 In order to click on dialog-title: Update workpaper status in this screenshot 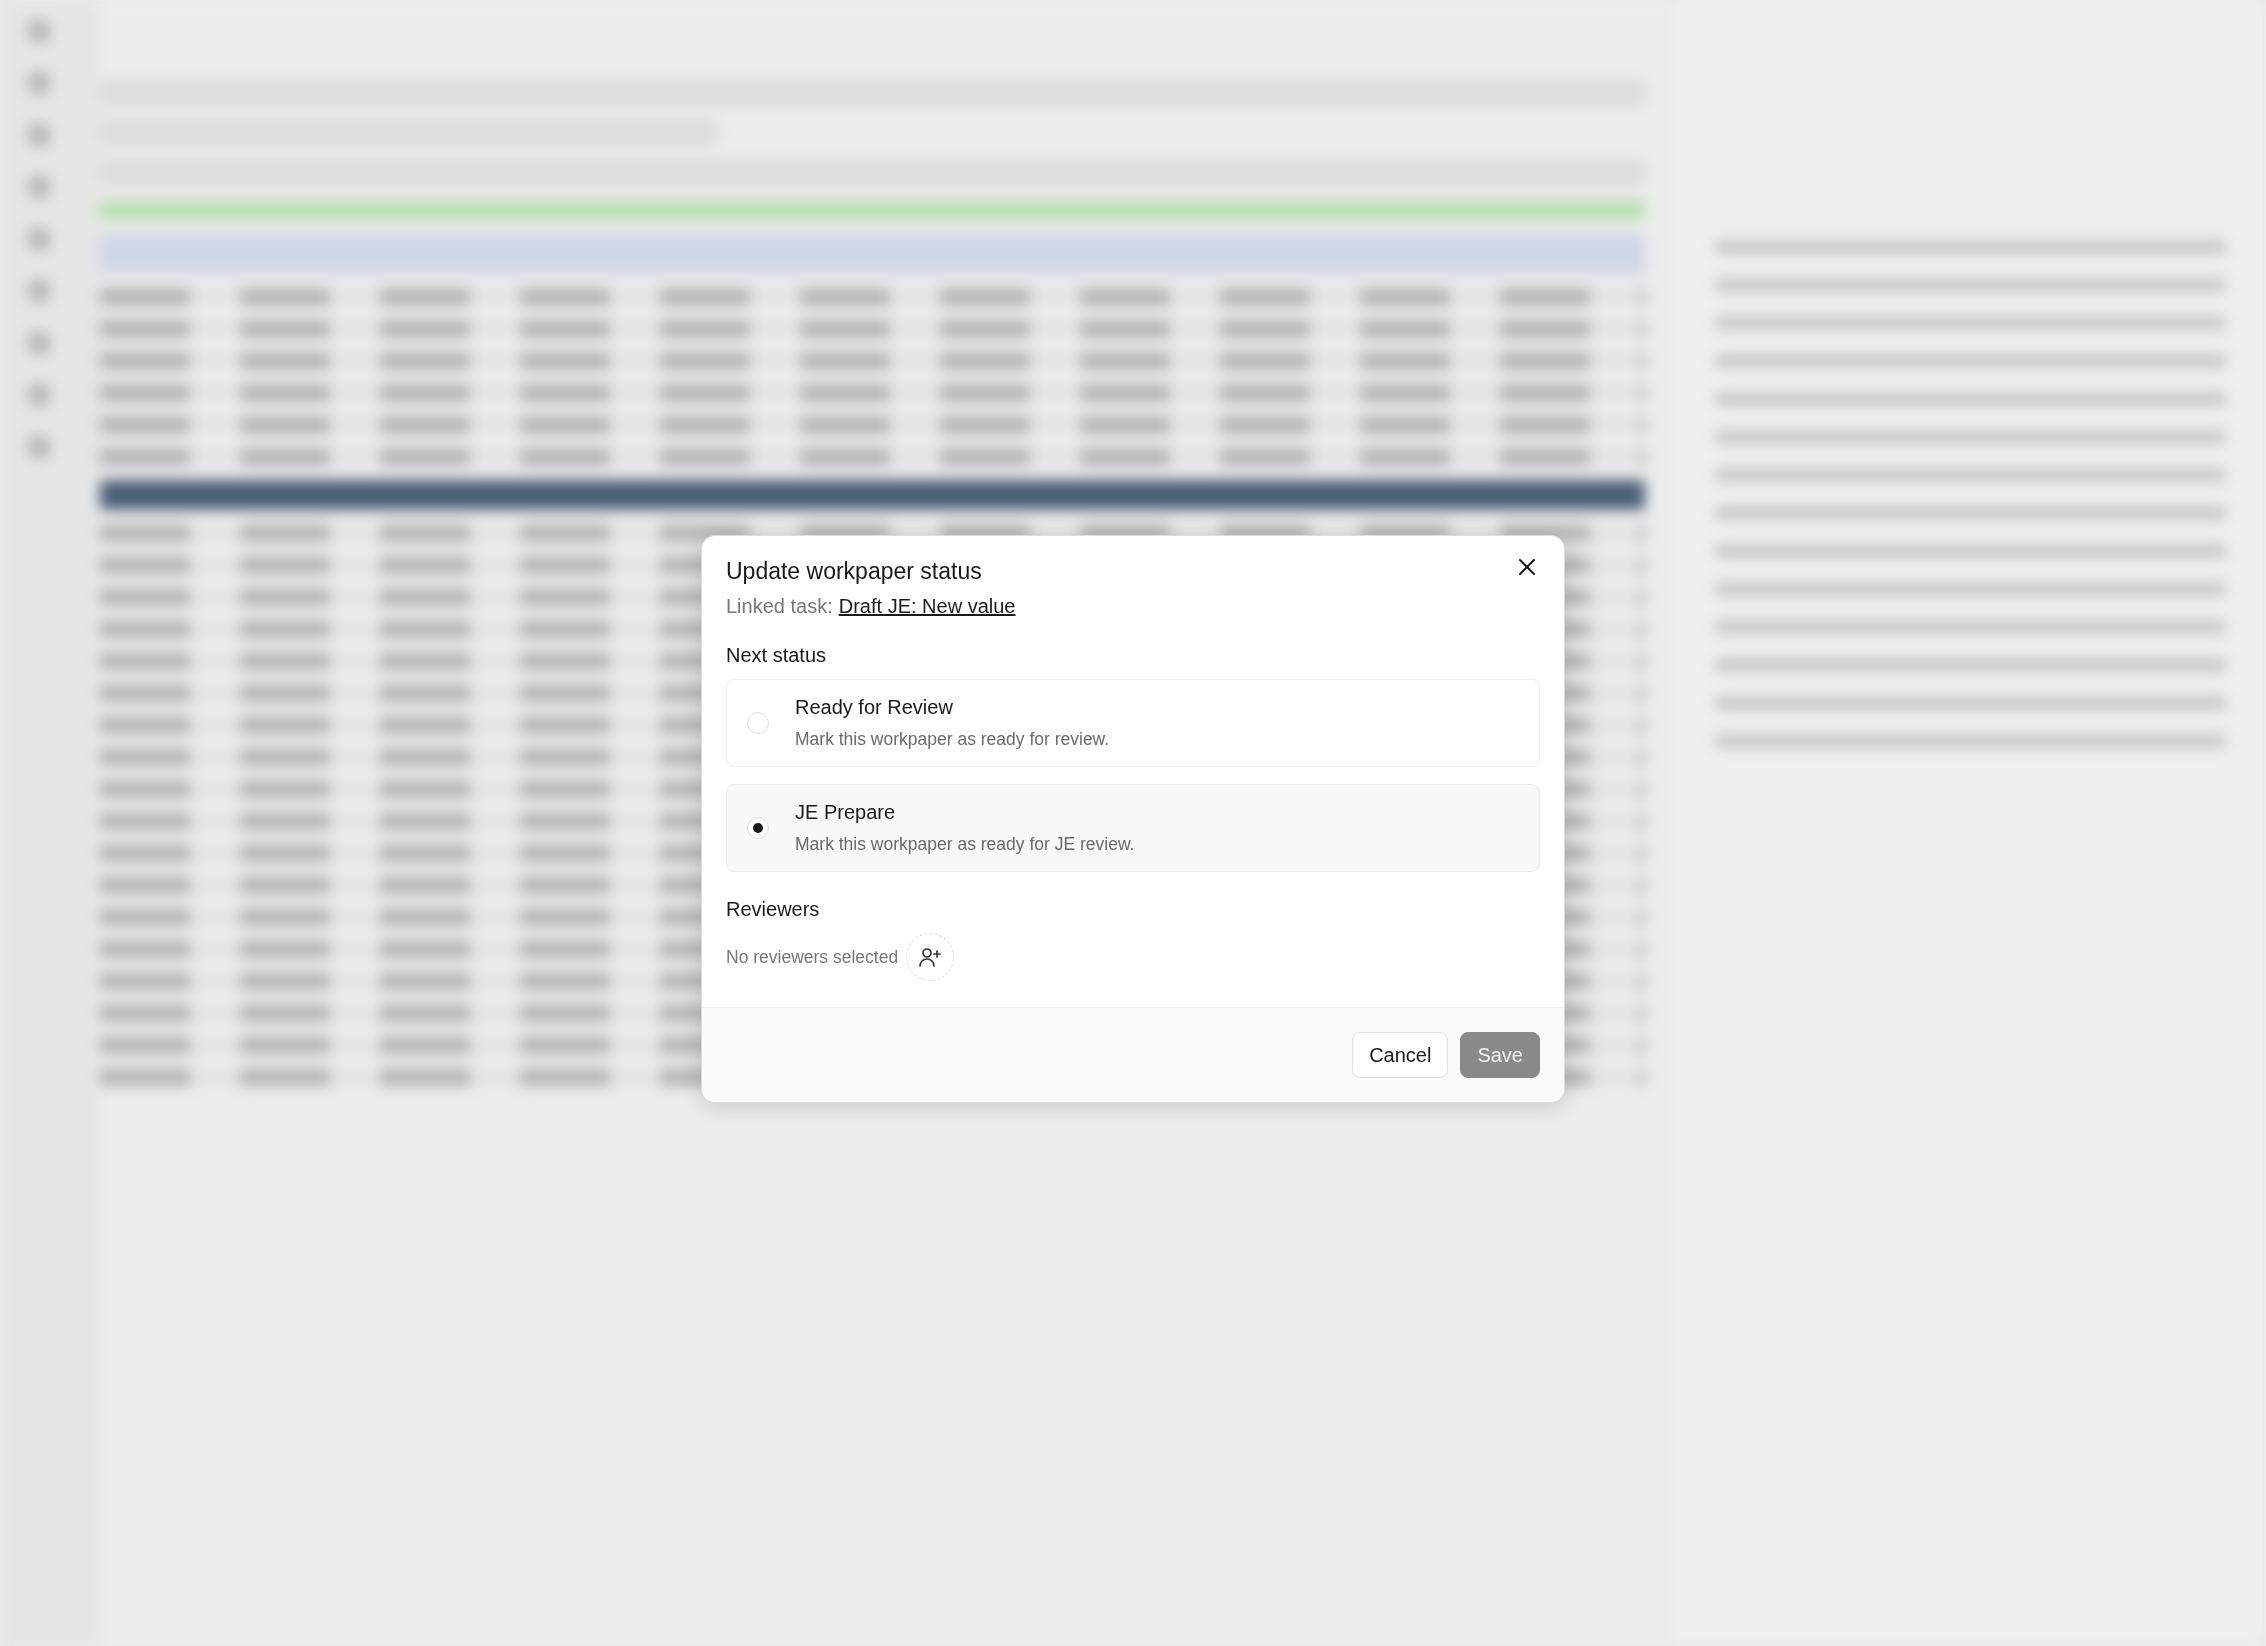, I will do `click(854, 571)`.